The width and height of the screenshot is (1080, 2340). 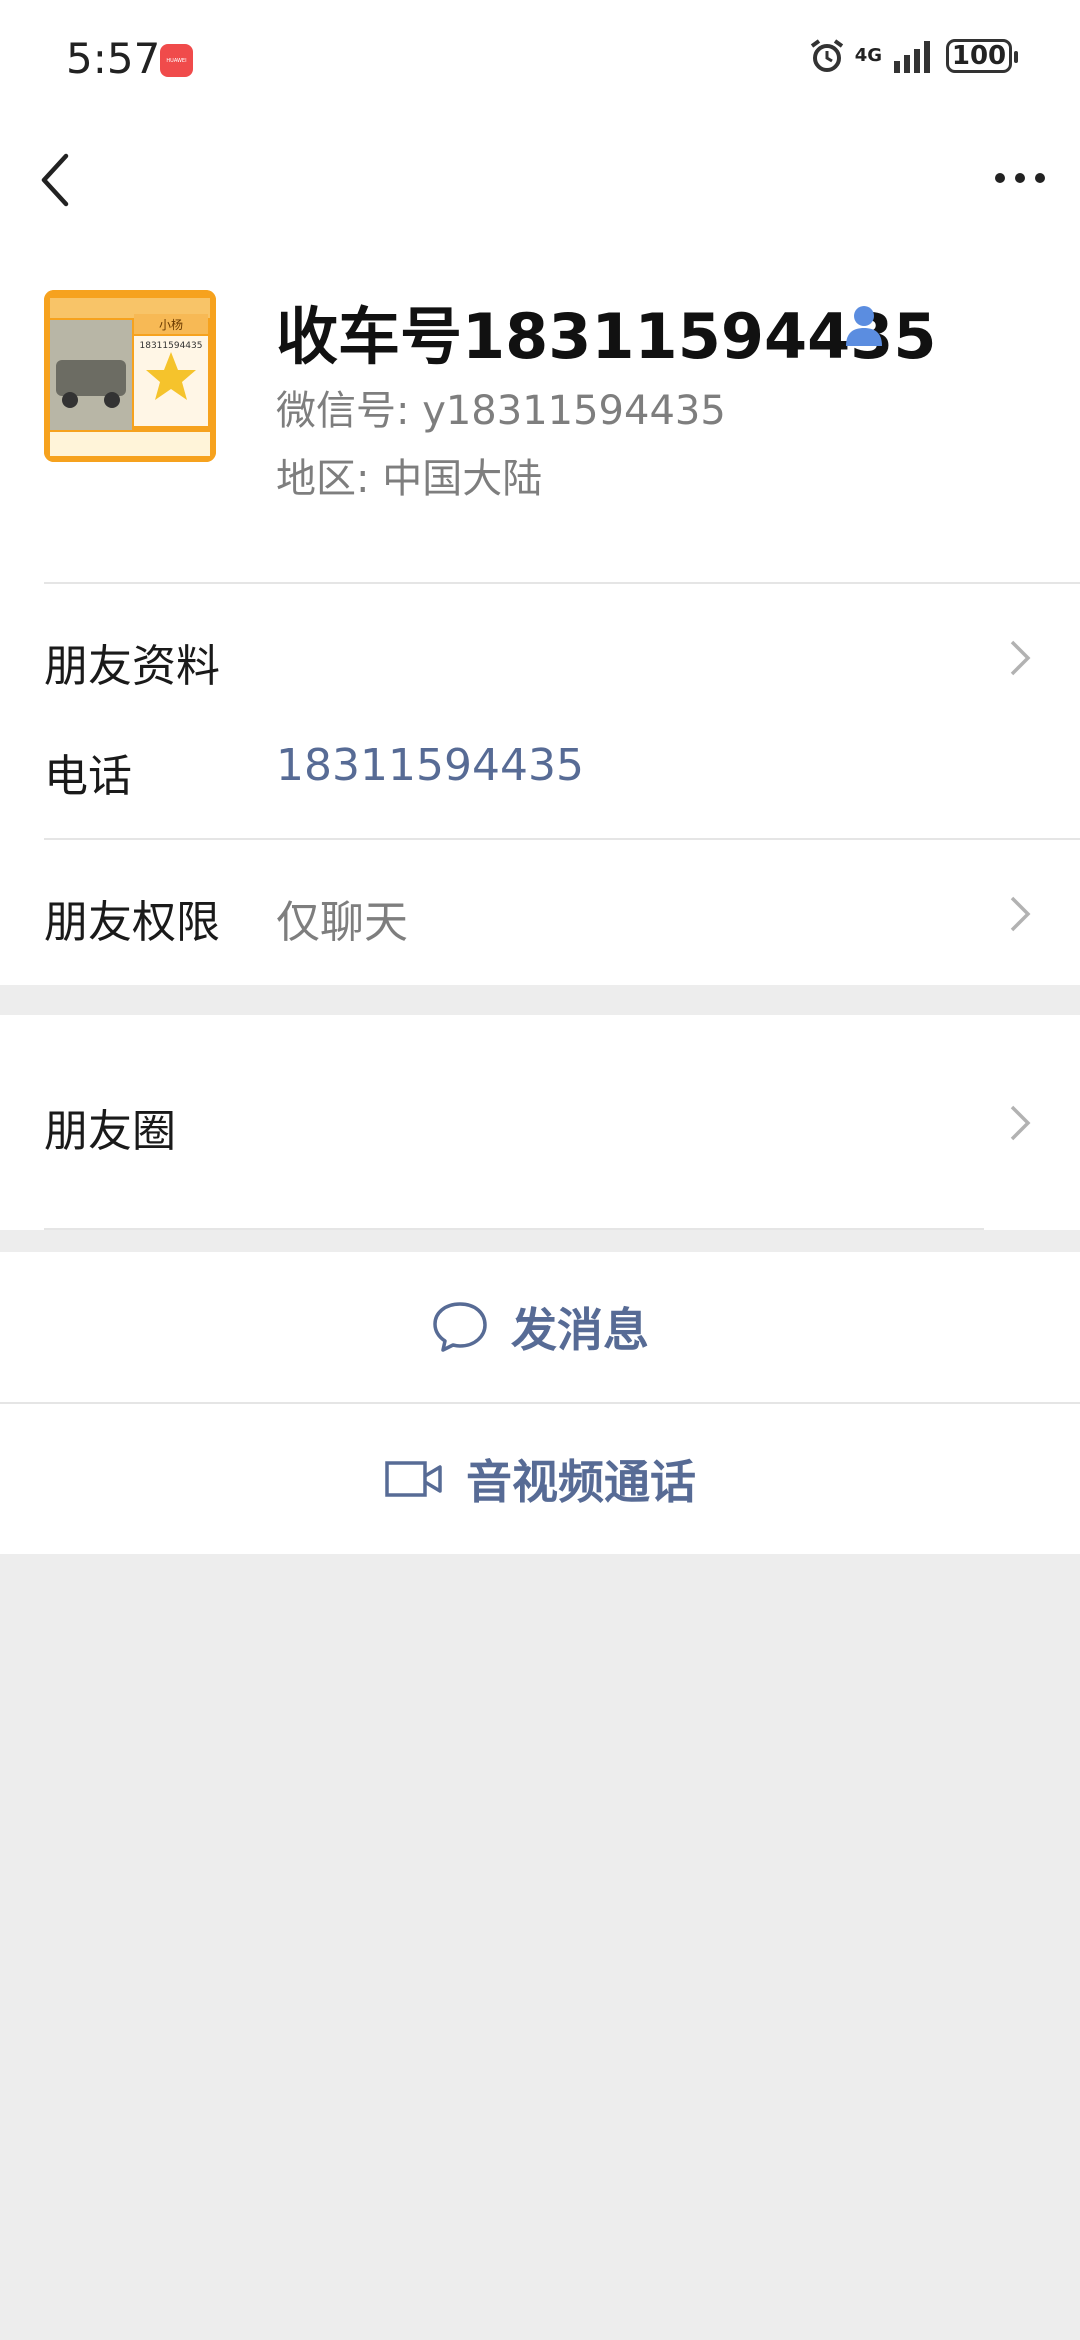 What do you see at coordinates (413, 1479) in the screenshot?
I see `video-camera-icon` at bounding box center [413, 1479].